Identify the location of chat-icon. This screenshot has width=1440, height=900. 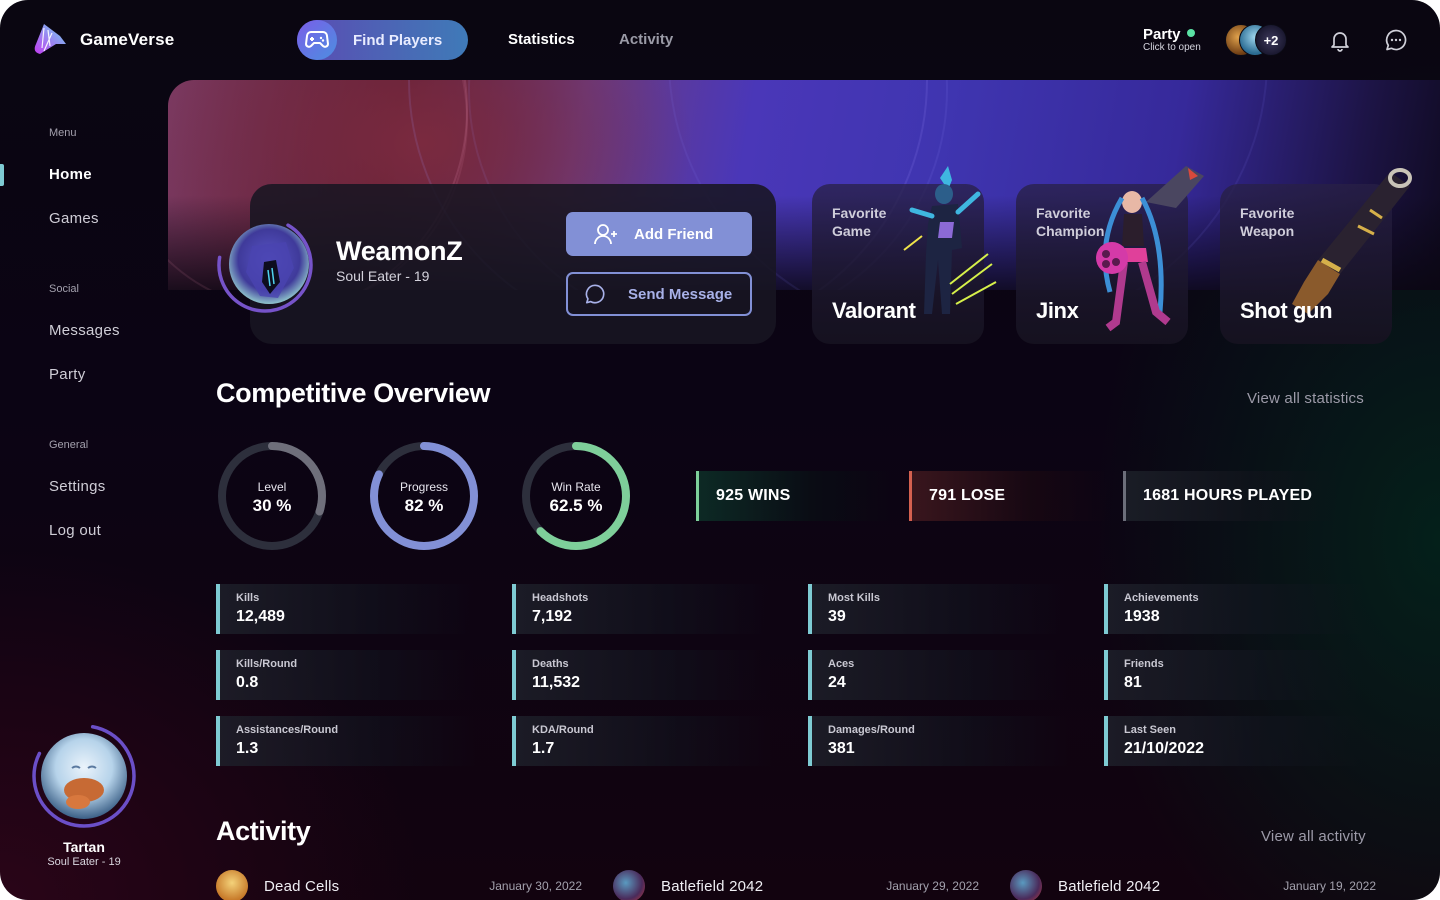
(1396, 40).